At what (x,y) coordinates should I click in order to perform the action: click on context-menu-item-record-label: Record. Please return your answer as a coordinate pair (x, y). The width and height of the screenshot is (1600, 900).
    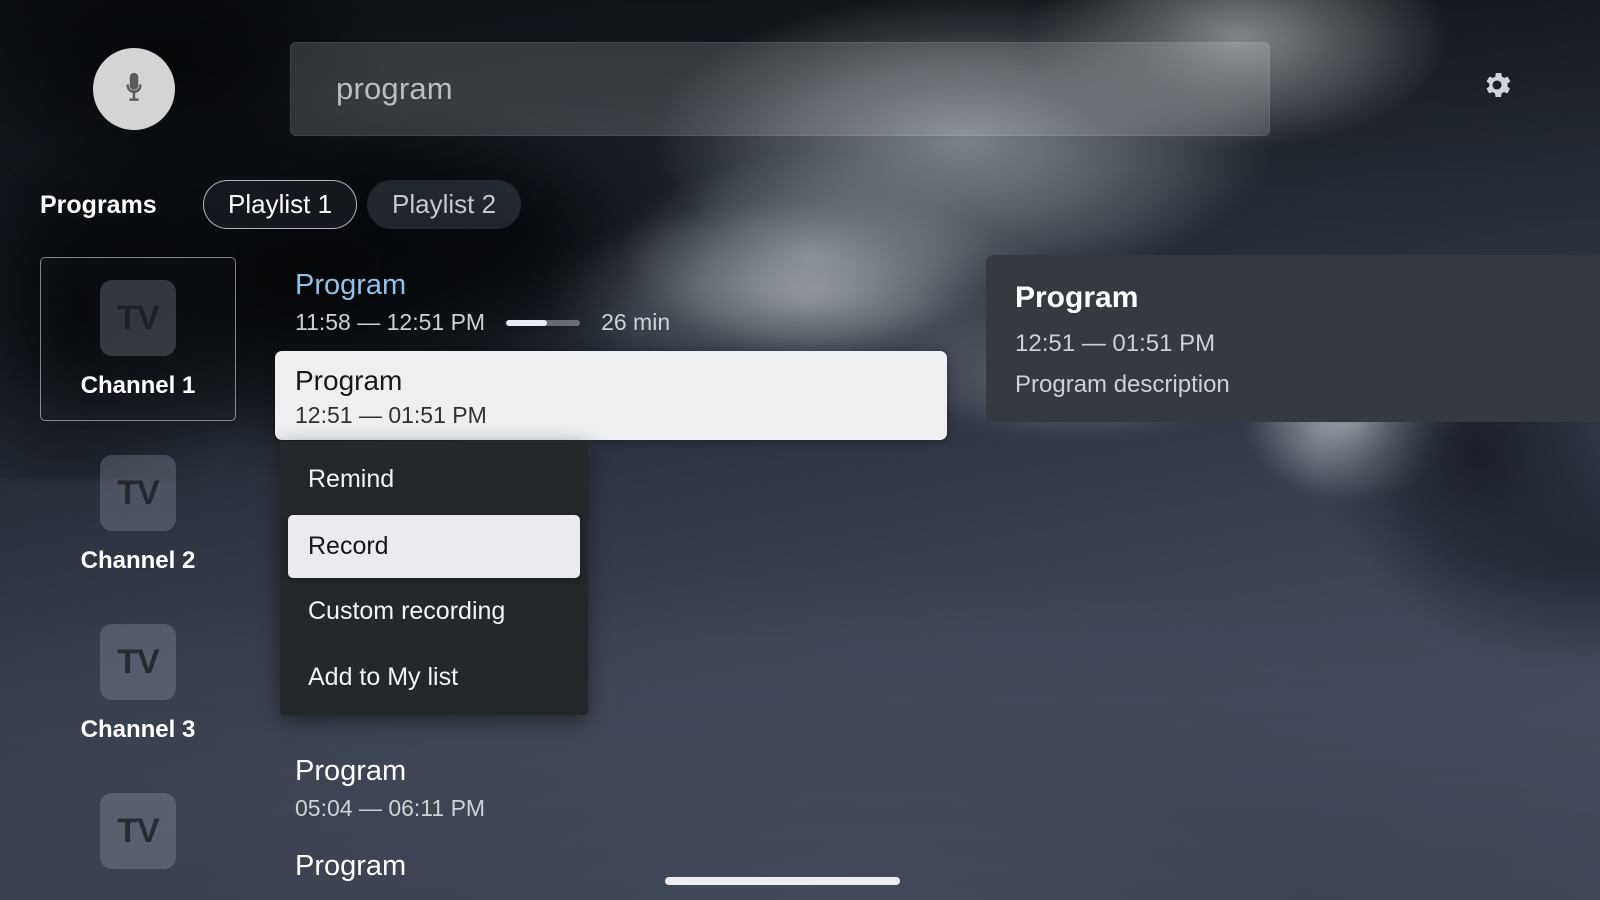
    Looking at the image, I should click on (348, 546).